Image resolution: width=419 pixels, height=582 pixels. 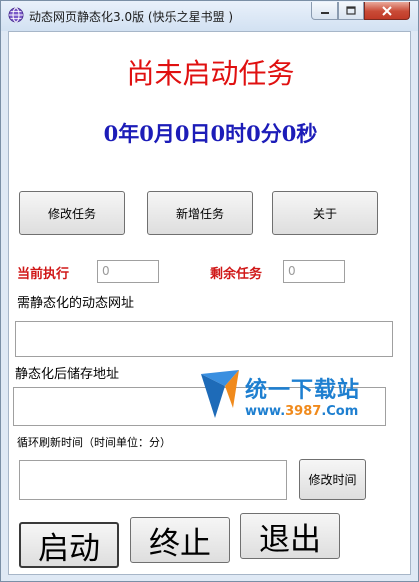 I want to click on elapsed-time: 0年0月0日0时0分0秒, so click(x=210, y=133).